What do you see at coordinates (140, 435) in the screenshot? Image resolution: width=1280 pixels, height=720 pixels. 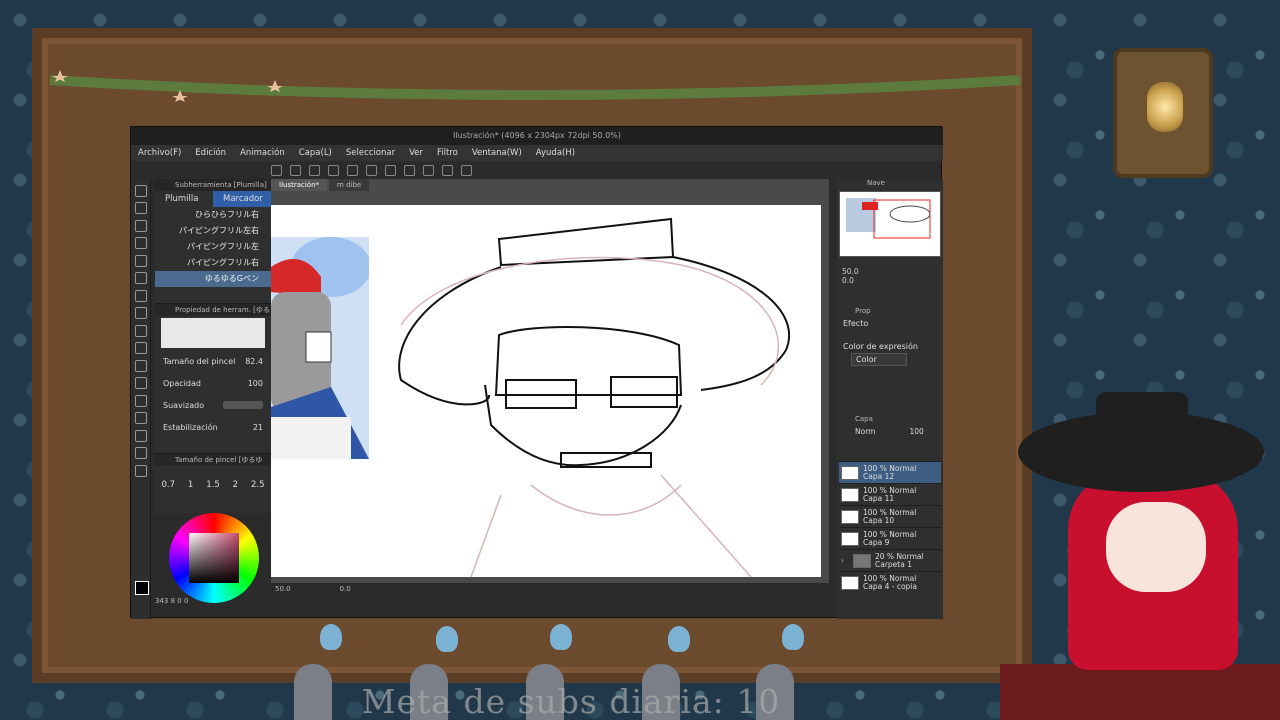 I see `shape-tool-icon` at bounding box center [140, 435].